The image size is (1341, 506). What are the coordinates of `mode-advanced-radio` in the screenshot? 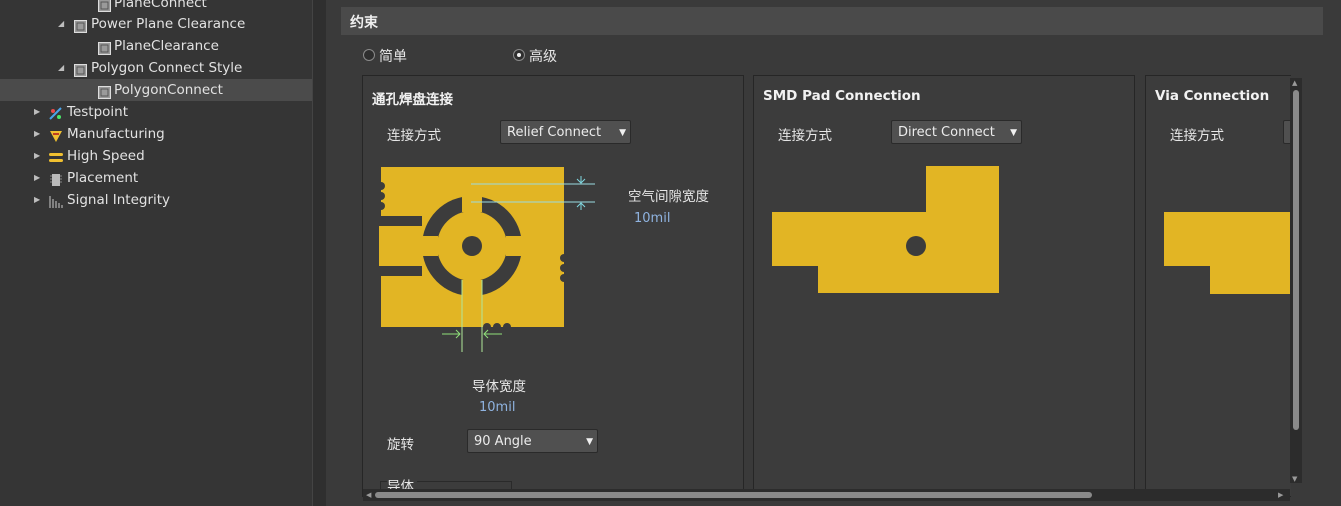 It's located at (519, 55).